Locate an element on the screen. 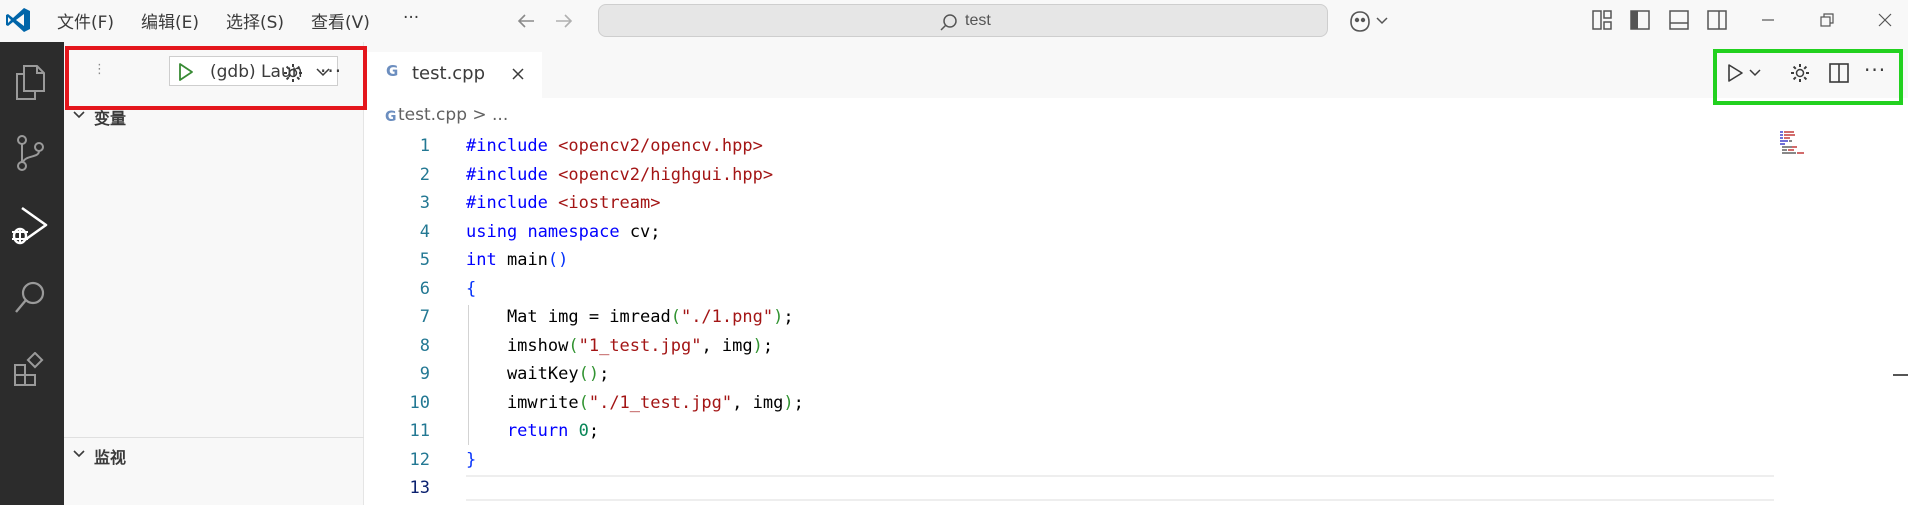 The image size is (1908, 505). tab-close-icon is located at coordinates (518, 74).